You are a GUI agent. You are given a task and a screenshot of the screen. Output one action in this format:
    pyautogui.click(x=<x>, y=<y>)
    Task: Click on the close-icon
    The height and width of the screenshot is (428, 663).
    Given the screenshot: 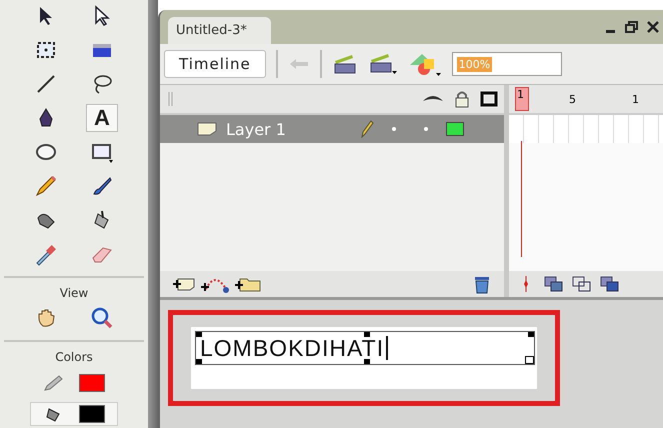 What is the action you would take?
    pyautogui.click(x=653, y=27)
    